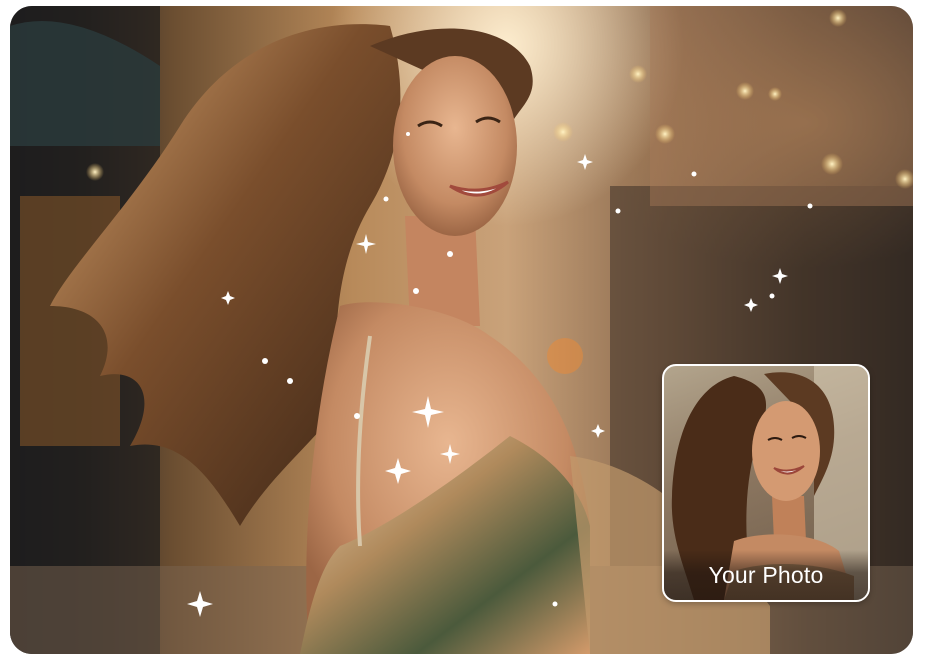  What do you see at coordinates (455, 146) in the screenshot?
I see `face-shape` at bounding box center [455, 146].